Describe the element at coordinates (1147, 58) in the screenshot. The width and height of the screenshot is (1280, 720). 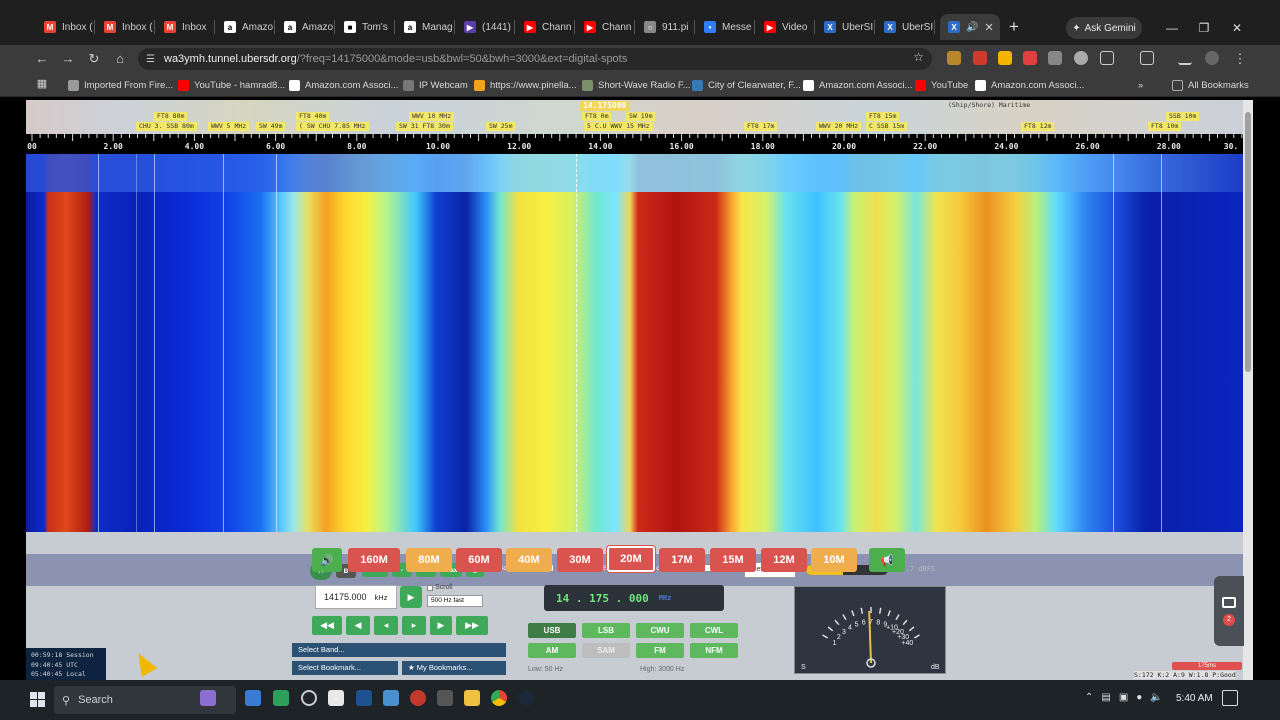
I see `side-panel-icon` at that location.